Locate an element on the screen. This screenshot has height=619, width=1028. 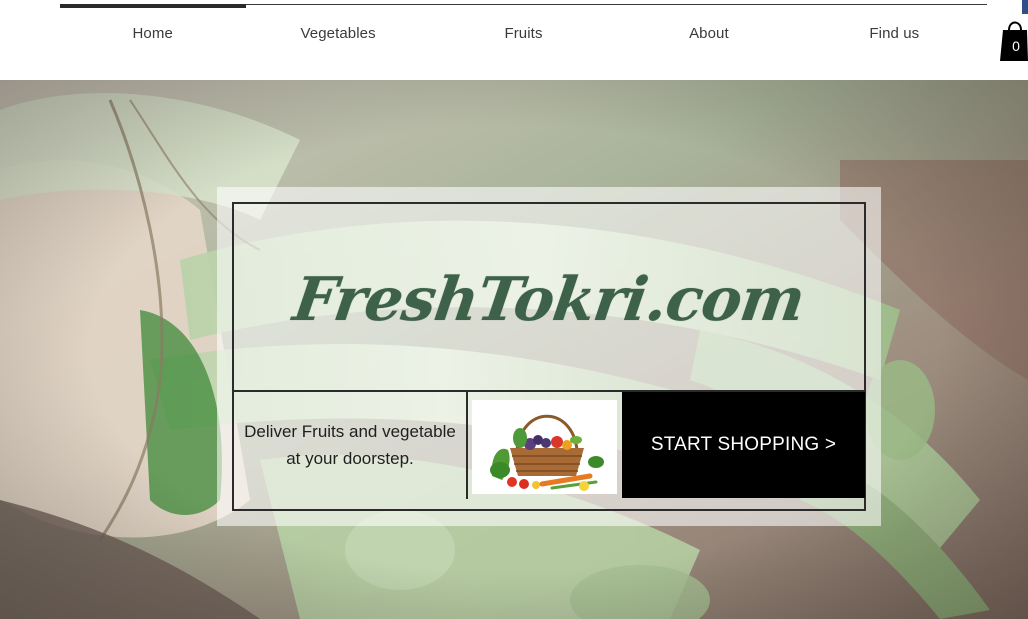
brand-name: FreshTokri.com is located at coordinates (549, 300).